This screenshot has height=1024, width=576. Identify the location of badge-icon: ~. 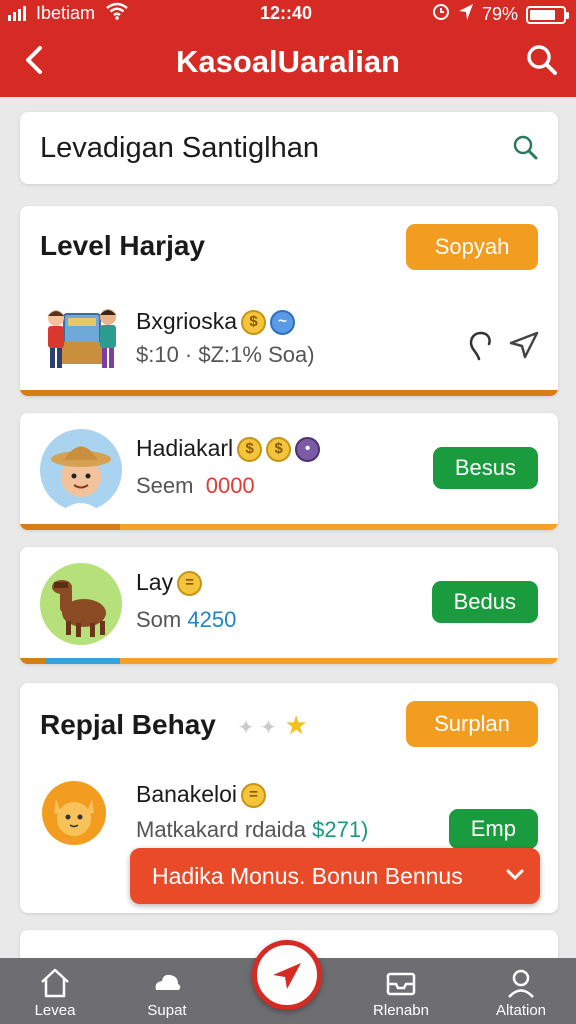
(282, 323).